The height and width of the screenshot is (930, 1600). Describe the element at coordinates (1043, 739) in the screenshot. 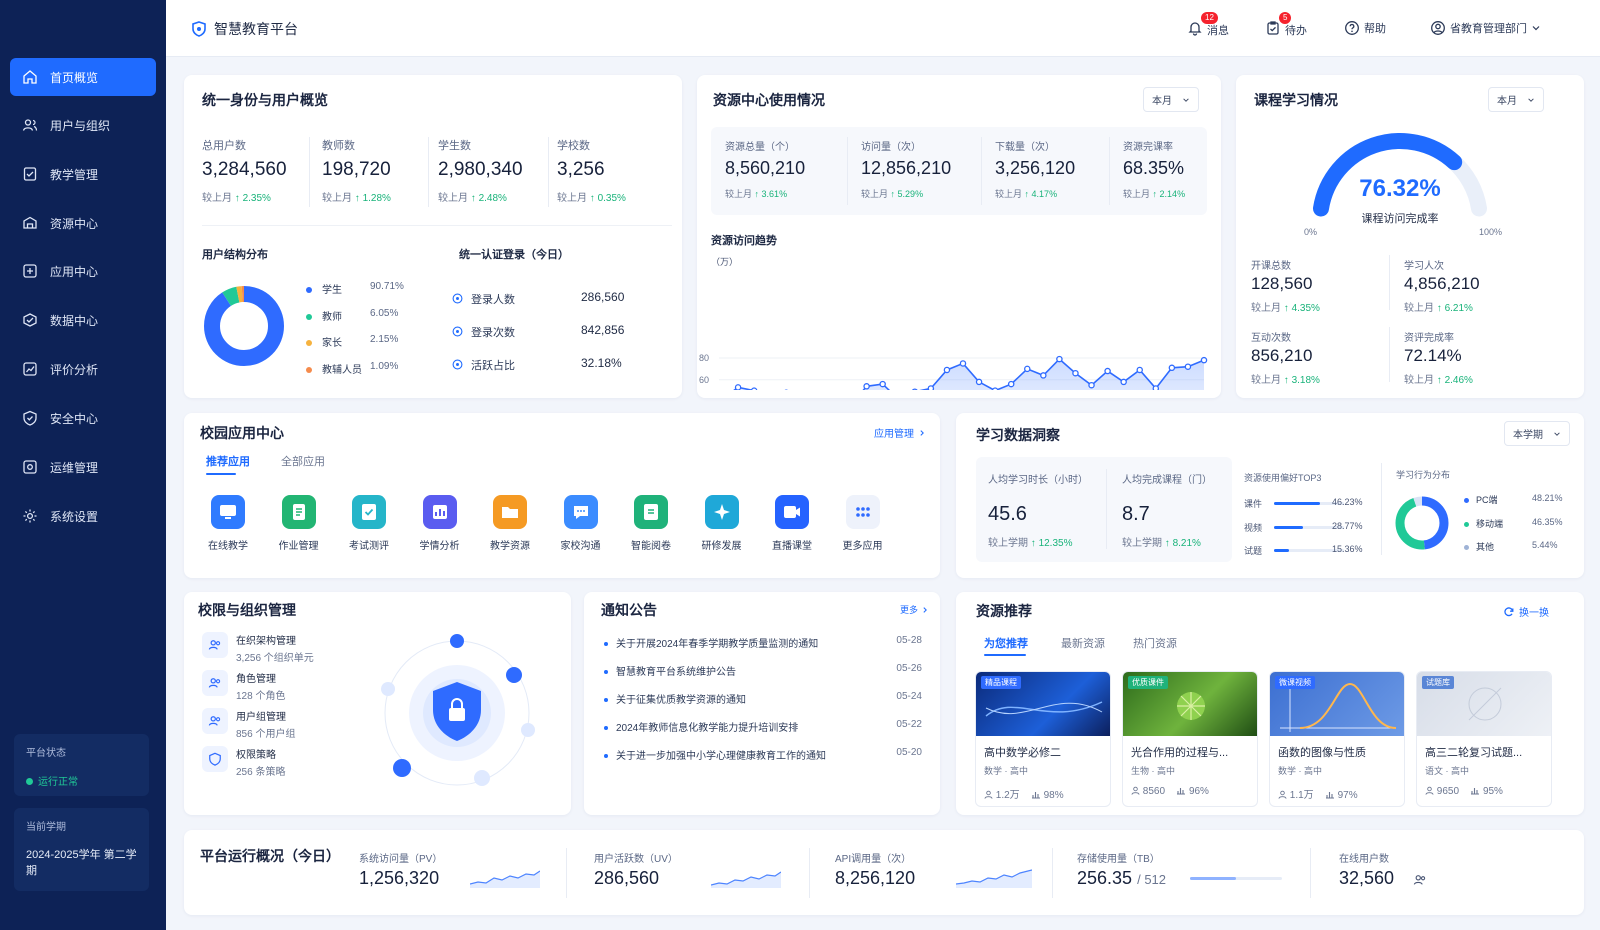

I see `resource-card: 精品课程 高中数学必修二 数学 · 高中 1.2万 98%` at that location.